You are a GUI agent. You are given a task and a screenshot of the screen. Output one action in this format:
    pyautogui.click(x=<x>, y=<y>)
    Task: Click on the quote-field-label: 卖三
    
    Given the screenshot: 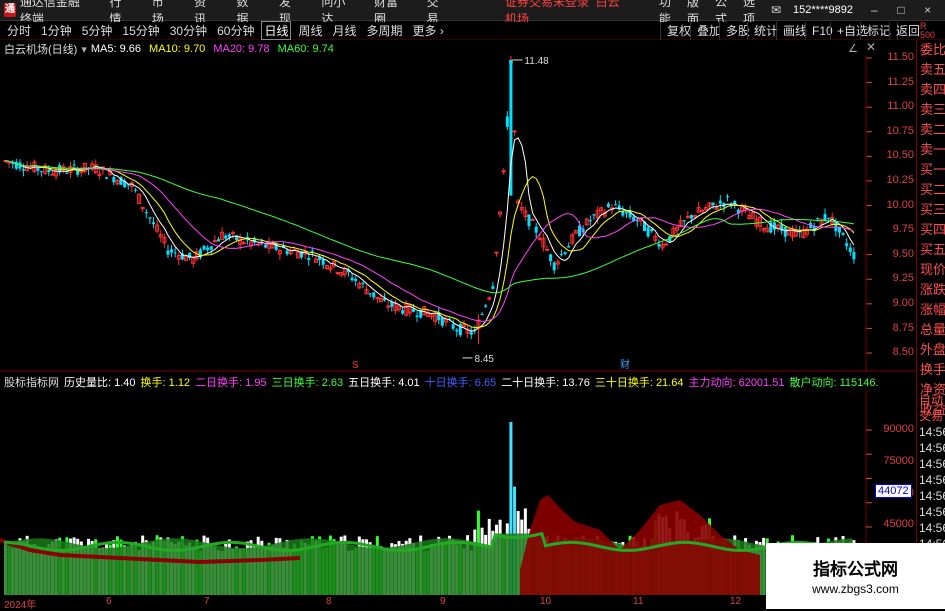 What is the action you would take?
    pyautogui.click(x=931, y=110)
    